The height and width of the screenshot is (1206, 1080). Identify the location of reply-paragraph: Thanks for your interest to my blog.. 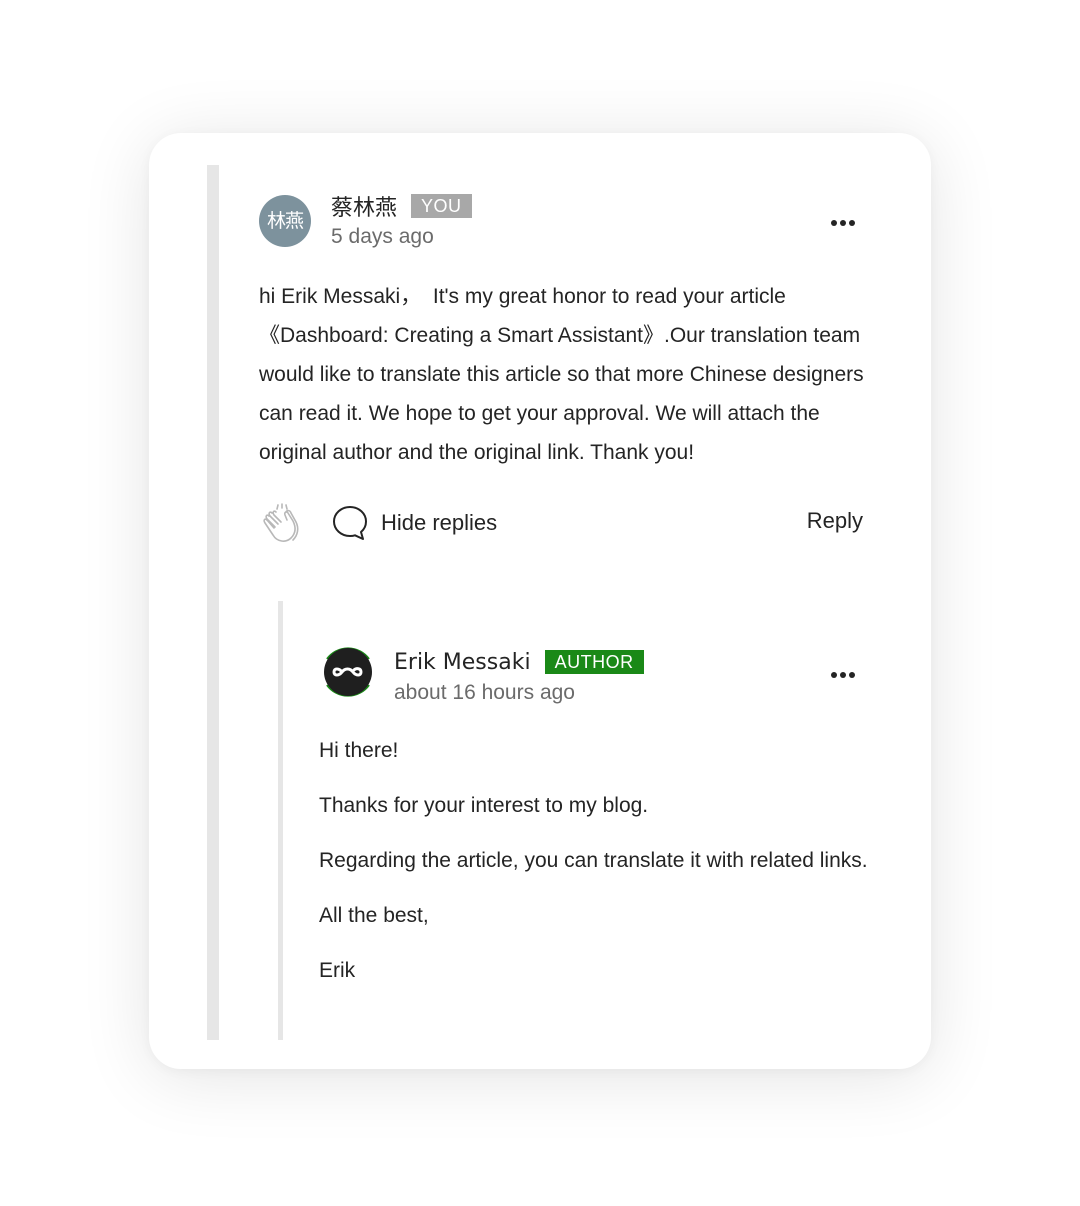
(484, 805).